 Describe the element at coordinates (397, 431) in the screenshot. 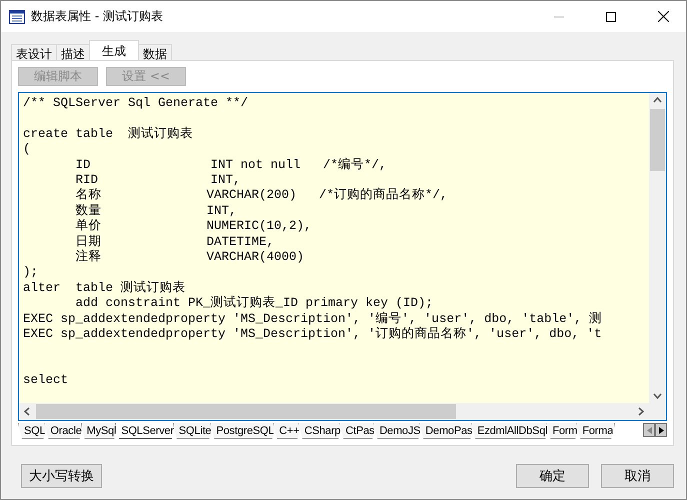

I see `dialect-tab: DemoJS` at that location.